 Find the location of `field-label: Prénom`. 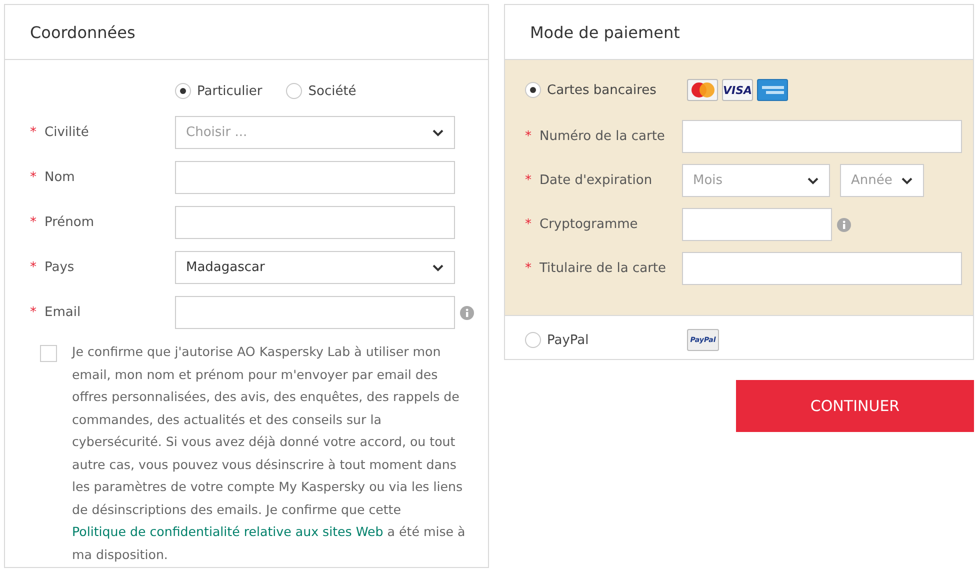

field-label: Prénom is located at coordinates (69, 222).